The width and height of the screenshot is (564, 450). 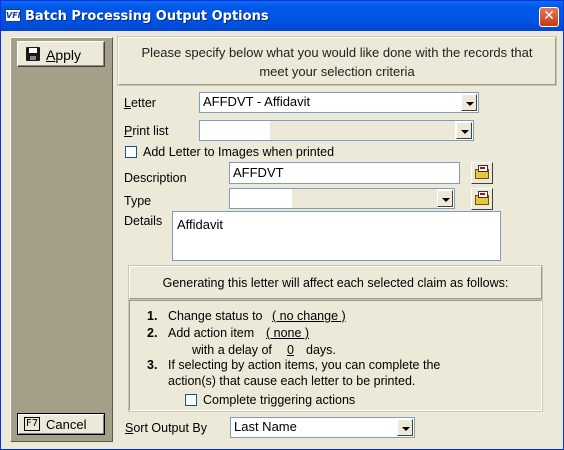 I want to click on type-label: Type, so click(x=138, y=201).